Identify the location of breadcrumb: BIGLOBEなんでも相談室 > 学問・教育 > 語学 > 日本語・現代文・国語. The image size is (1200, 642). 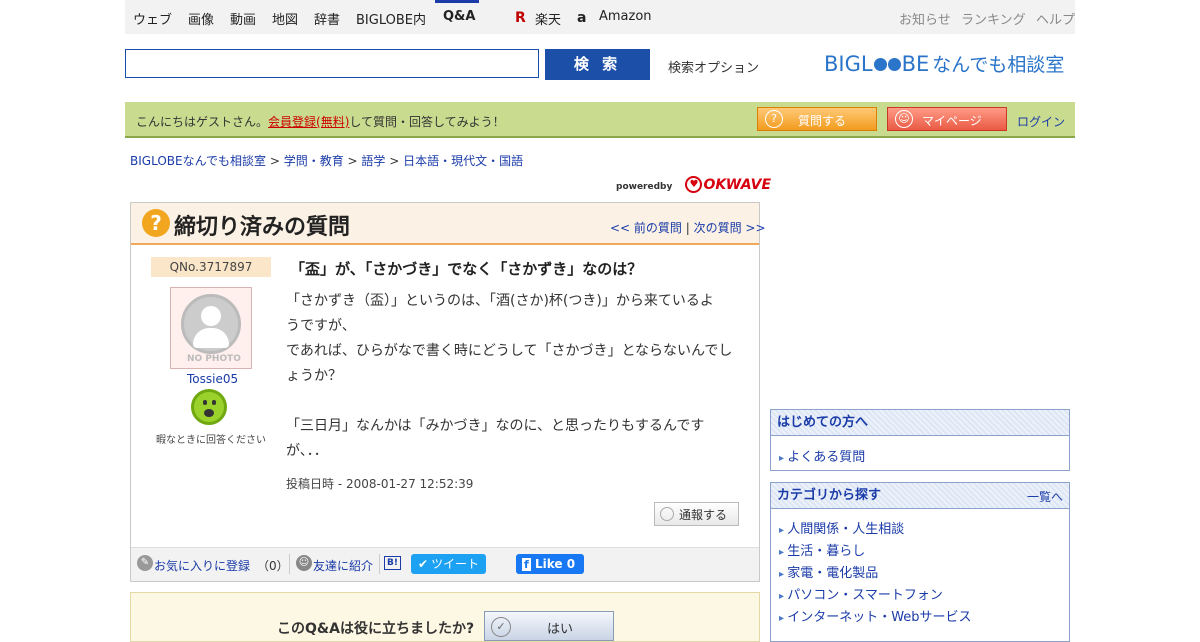
(327, 161).